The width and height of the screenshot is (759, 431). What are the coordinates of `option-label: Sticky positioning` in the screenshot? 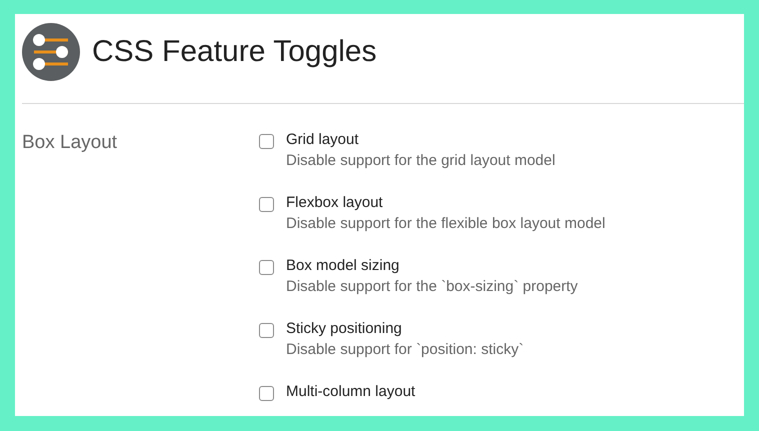 It's located at (344, 329).